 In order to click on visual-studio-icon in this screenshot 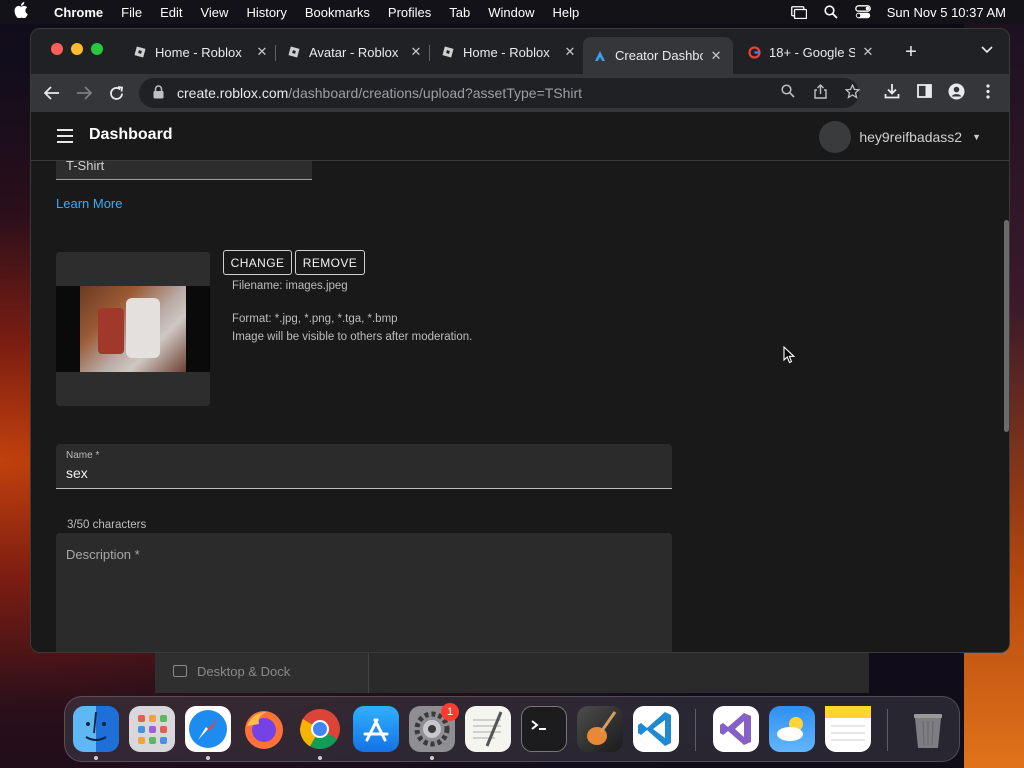, I will do `click(736, 729)`.